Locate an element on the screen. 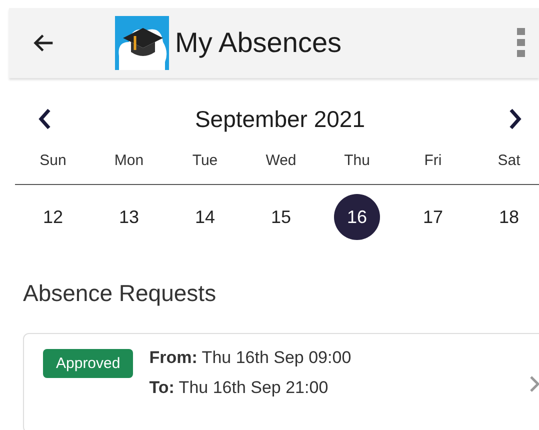 This screenshot has height=430, width=539. section-title: Absence Requests is located at coordinates (120, 293).